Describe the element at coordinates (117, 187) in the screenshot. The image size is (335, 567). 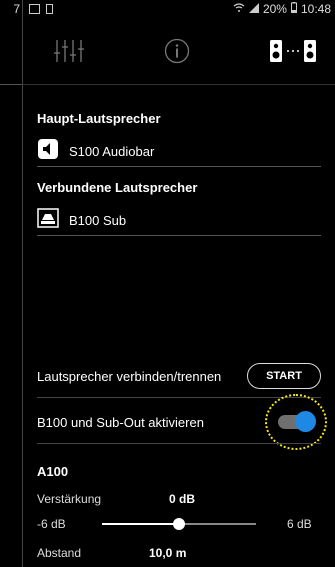
I see `connected-speakers-title: Verbundene Lautsprecher` at that location.